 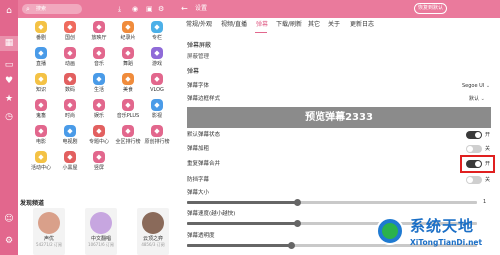 What do you see at coordinates (184, 9) in the screenshot?
I see `back-icon: ←` at bounding box center [184, 9].